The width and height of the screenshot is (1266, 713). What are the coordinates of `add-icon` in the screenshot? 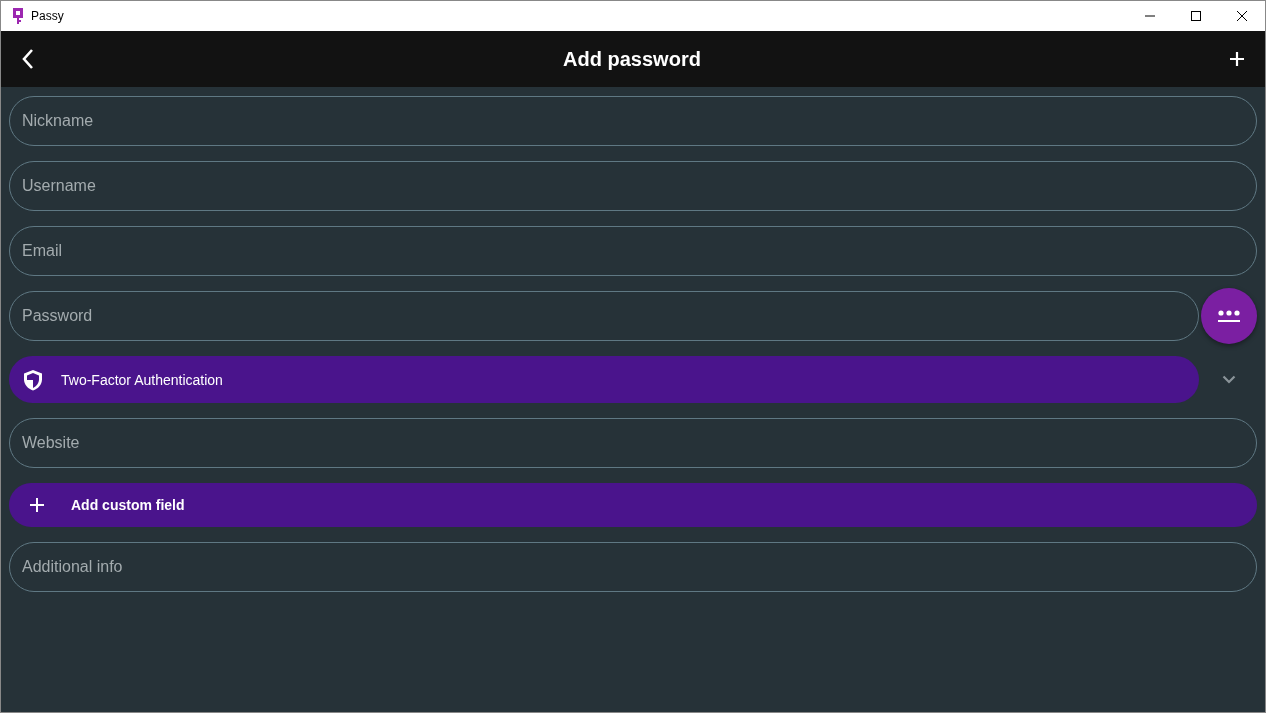 It's located at (1237, 59).